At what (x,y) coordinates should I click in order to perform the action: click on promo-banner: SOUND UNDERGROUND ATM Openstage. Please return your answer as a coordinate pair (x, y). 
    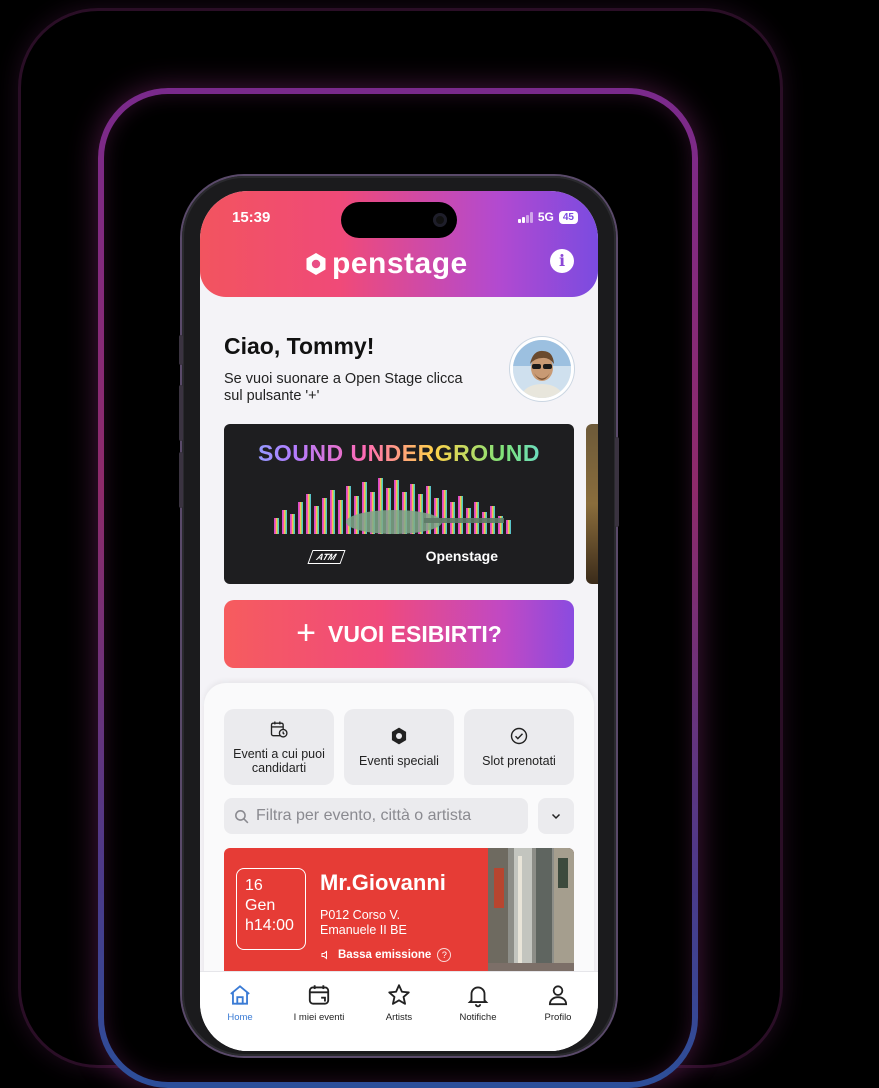
    Looking at the image, I should click on (399, 504).